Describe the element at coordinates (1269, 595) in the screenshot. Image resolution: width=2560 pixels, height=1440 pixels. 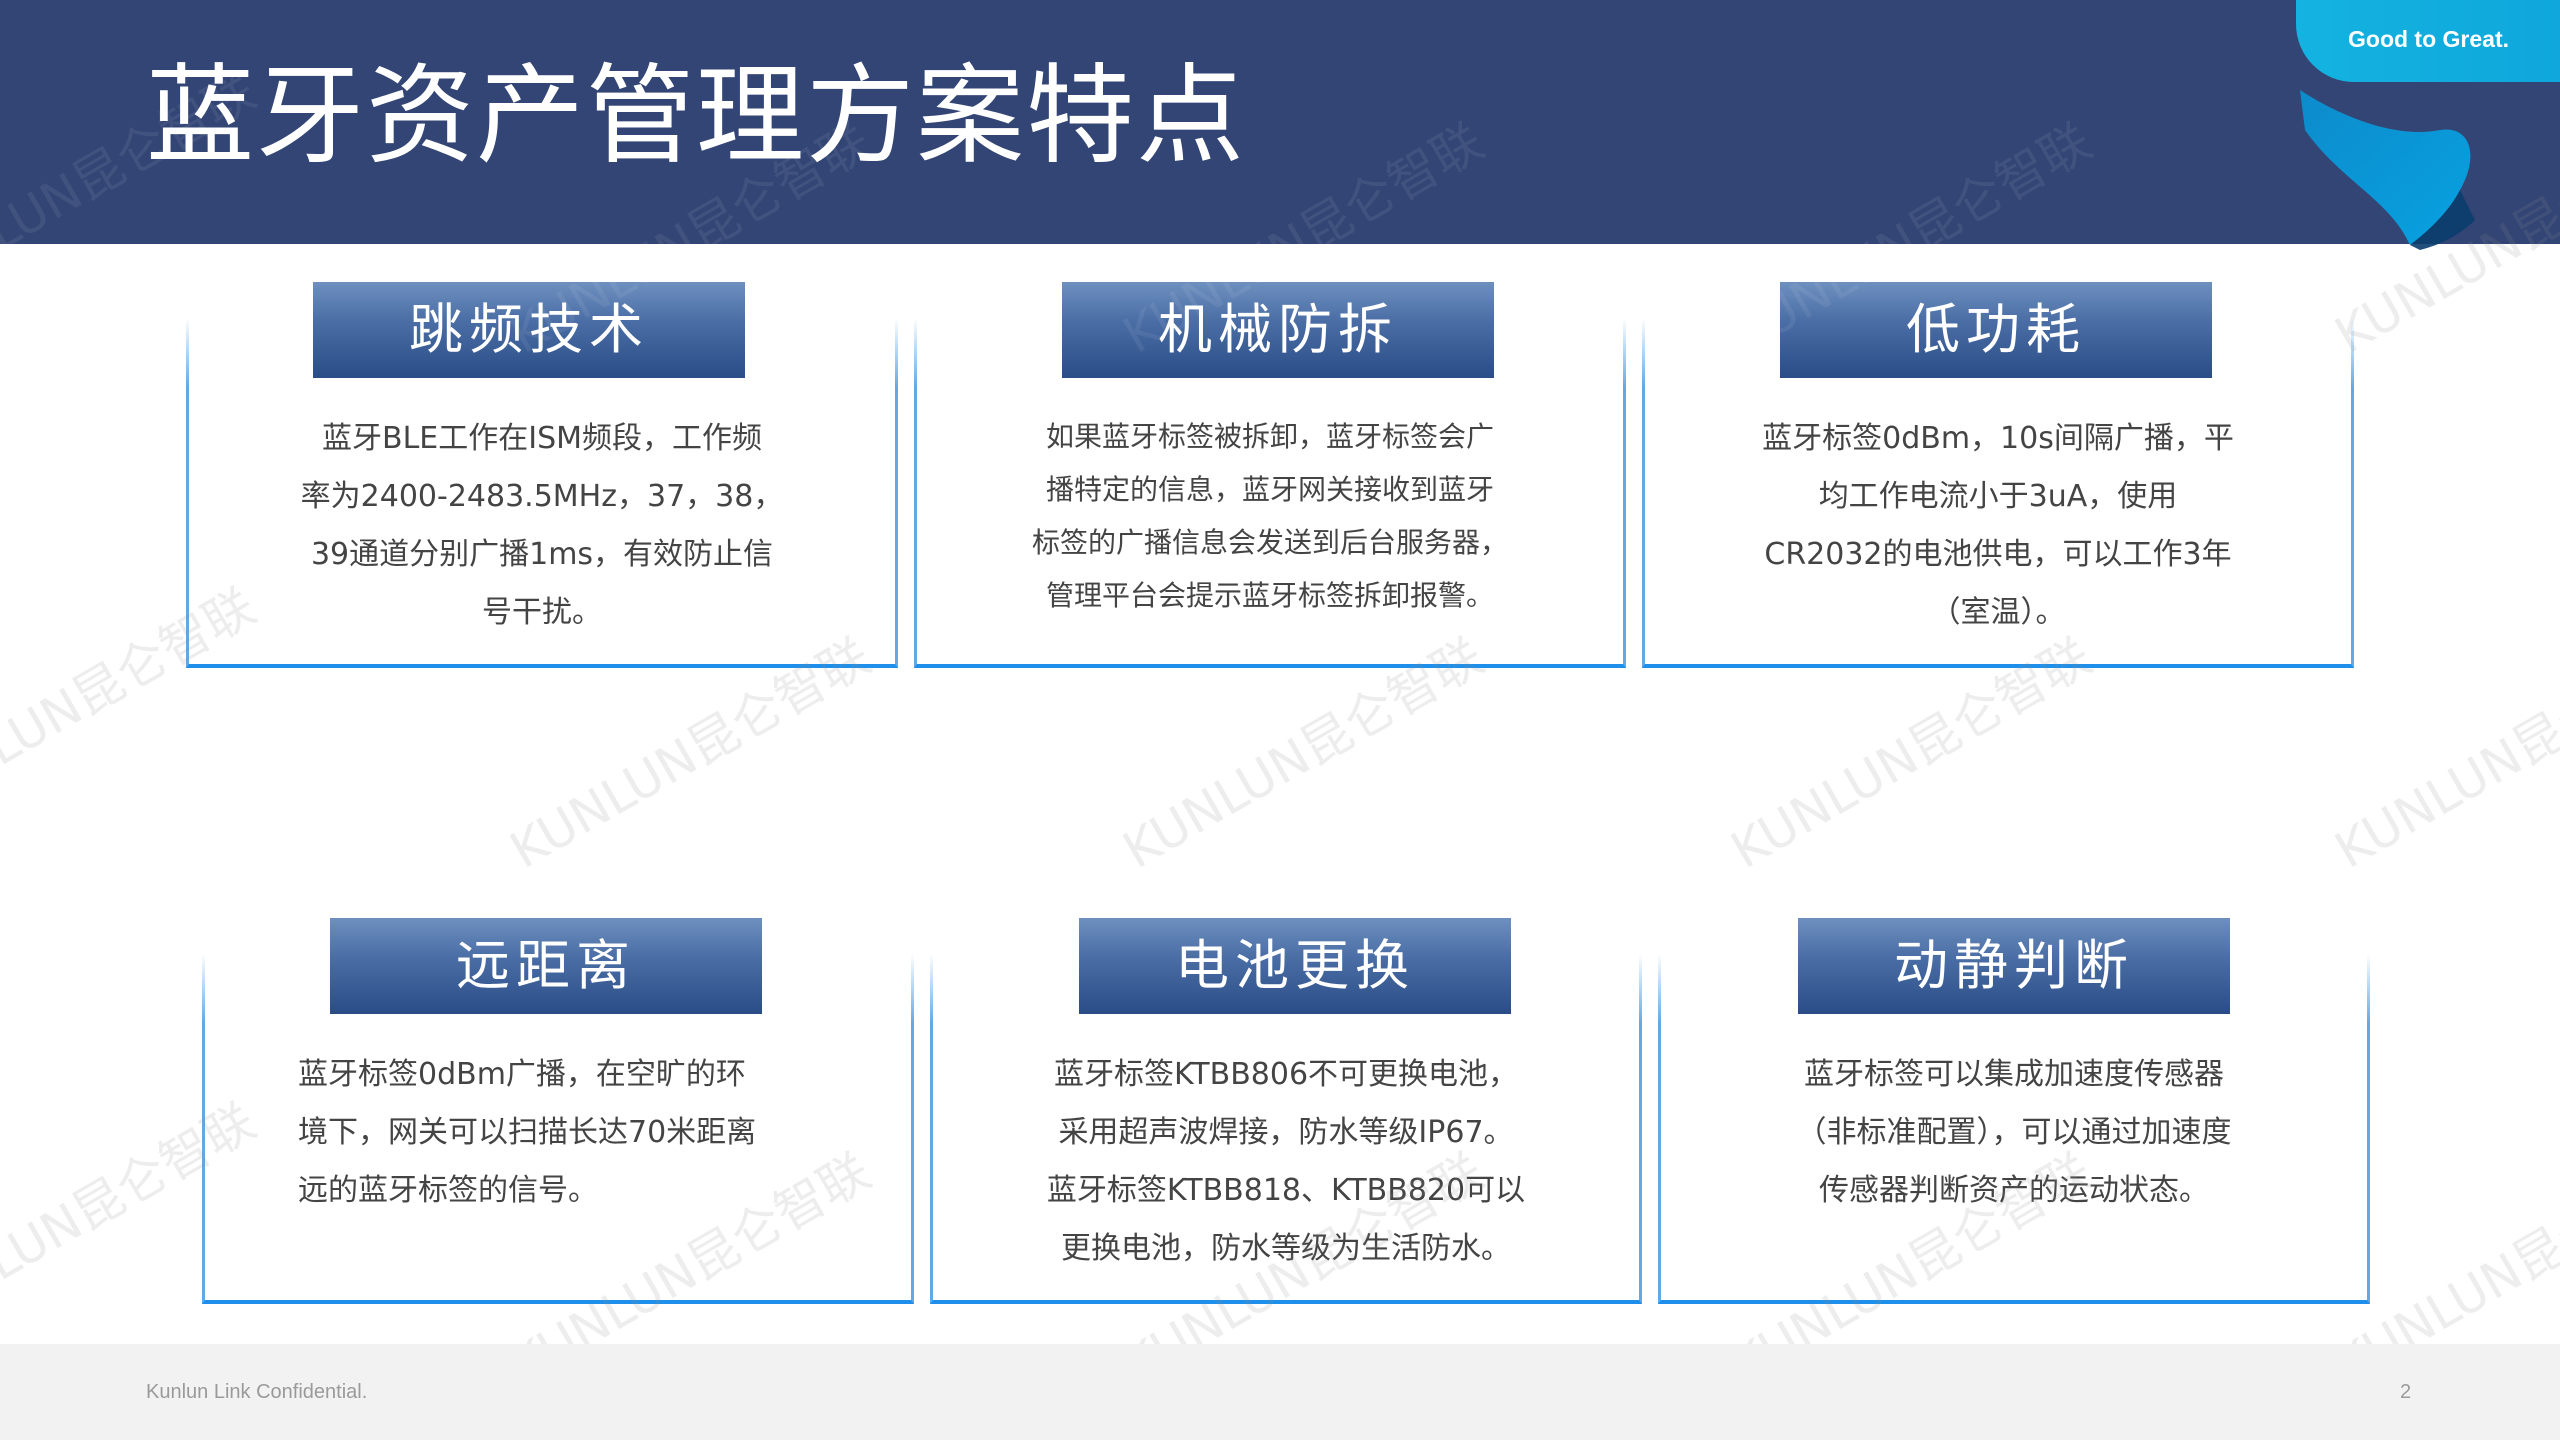
I see `card-line: 管理平台会提示蓝牙标签拆卸报警。` at that location.